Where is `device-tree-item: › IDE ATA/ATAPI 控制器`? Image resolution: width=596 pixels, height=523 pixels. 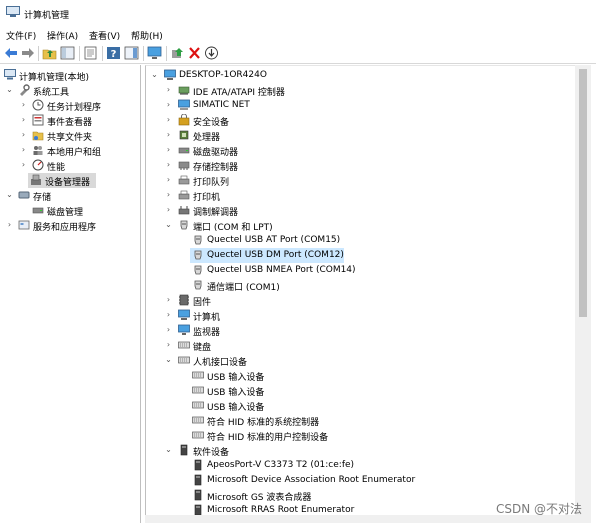 device-tree-item: › IDE ATA/ATAPI 控制器 is located at coordinates (360, 90).